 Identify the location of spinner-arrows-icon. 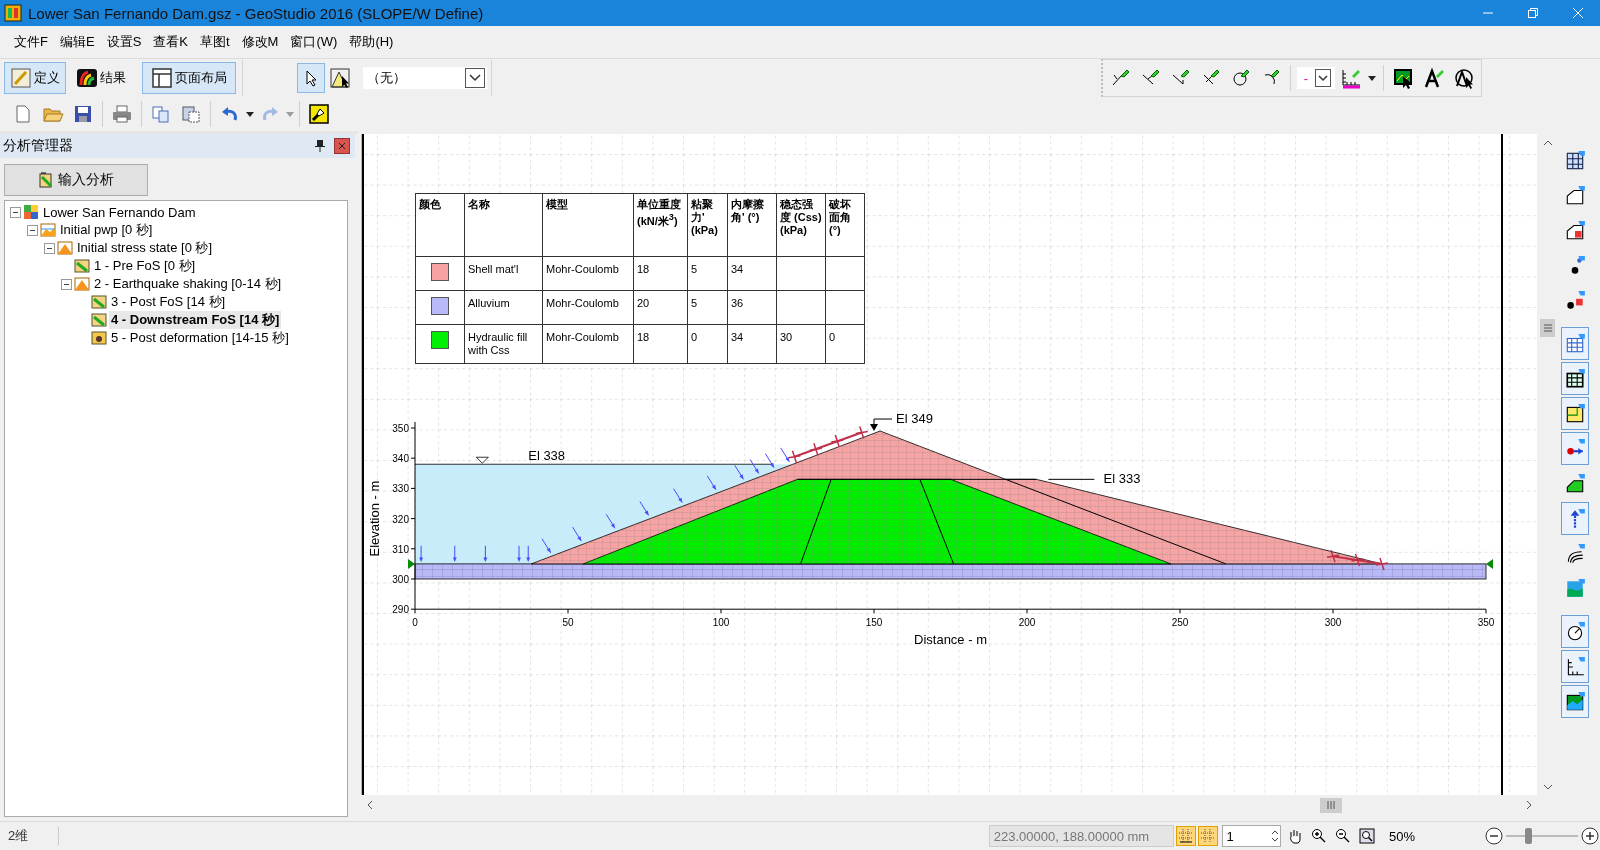
(1275, 836).